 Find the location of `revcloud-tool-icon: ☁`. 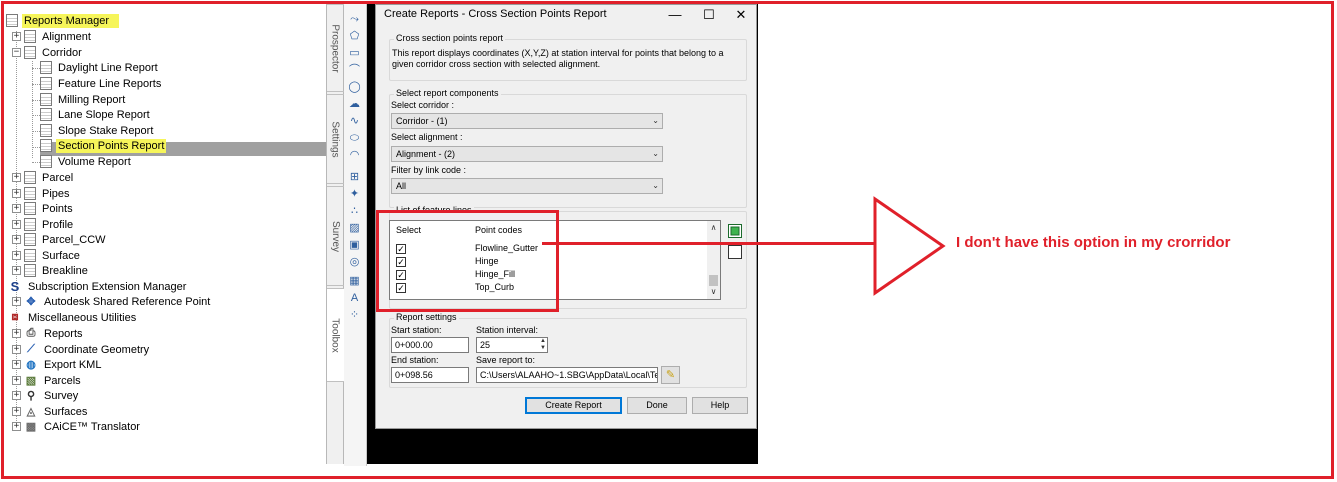

revcloud-tool-icon: ☁ is located at coordinates (354, 104).